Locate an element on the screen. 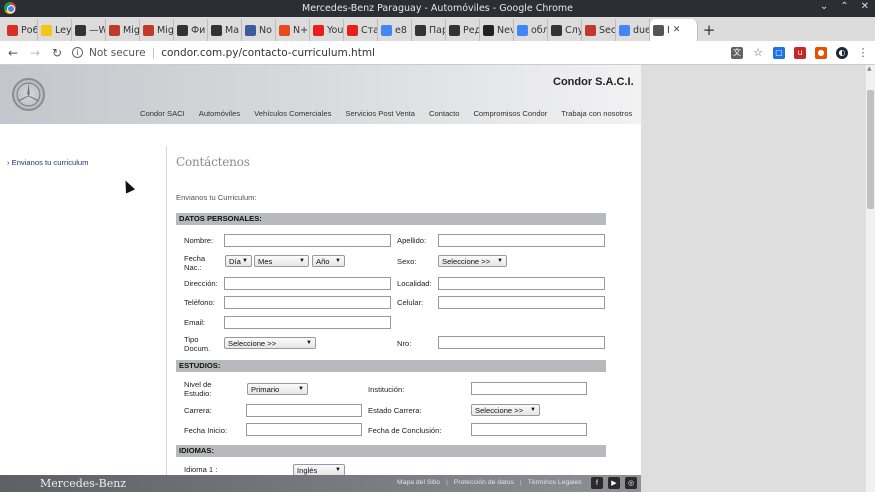 Image resolution: width=875 pixels, height=492 pixels. nav-servicios-post-venta: Servicios Post Venta is located at coordinates (380, 113).